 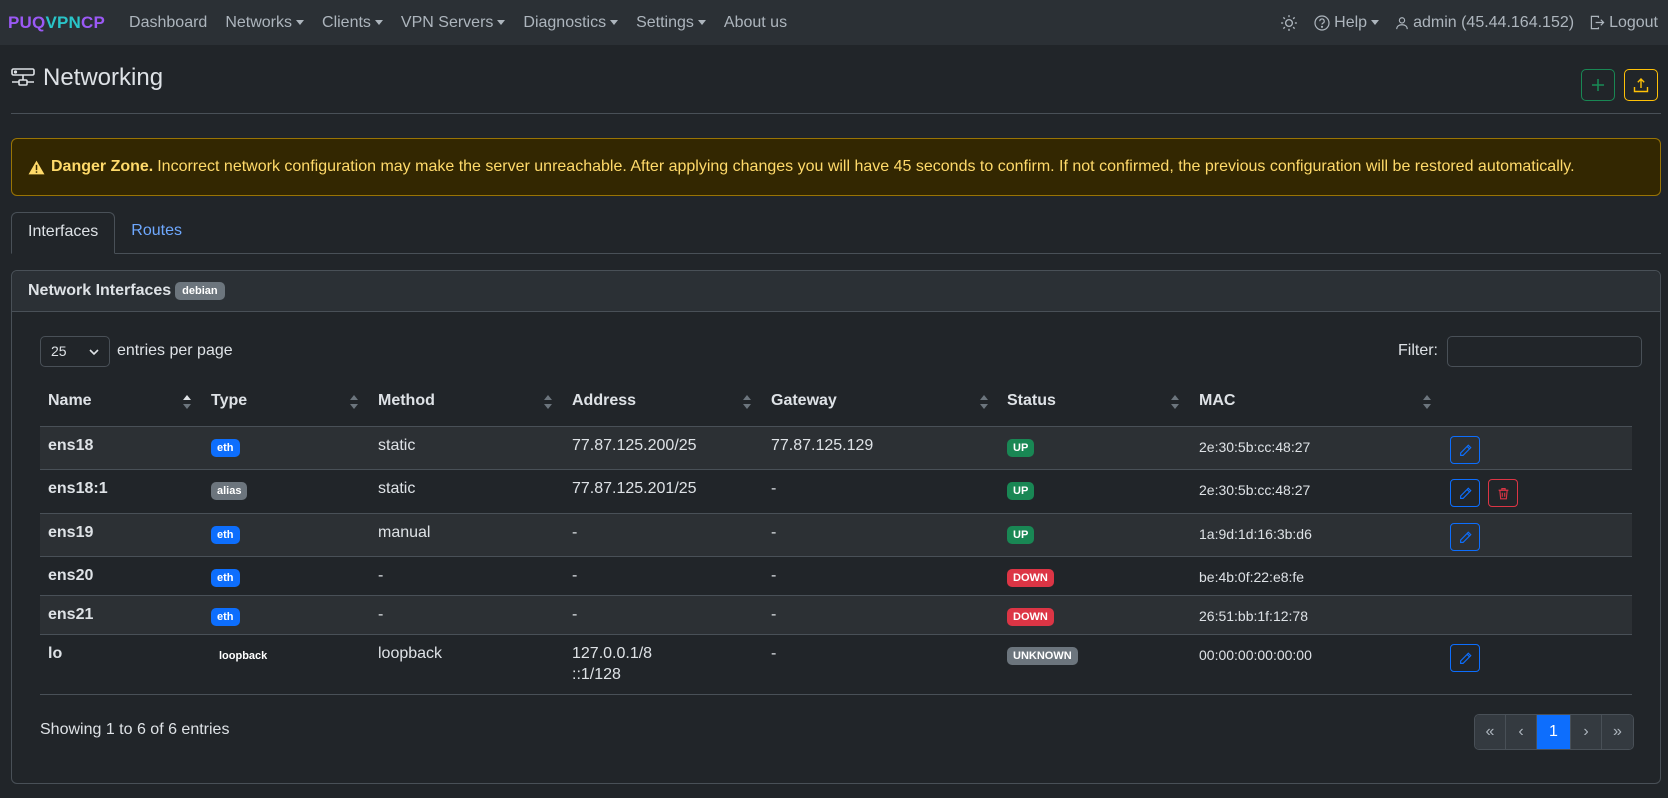 What do you see at coordinates (229, 491) in the screenshot?
I see `type-badge: alias` at bounding box center [229, 491].